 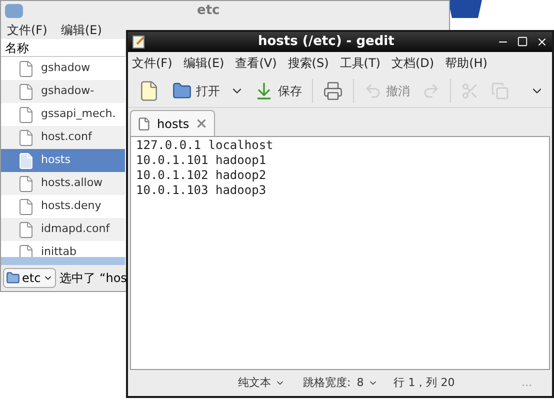 What do you see at coordinates (208, 11) in the screenshot?
I see `window-title: etc` at bounding box center [208, 11].